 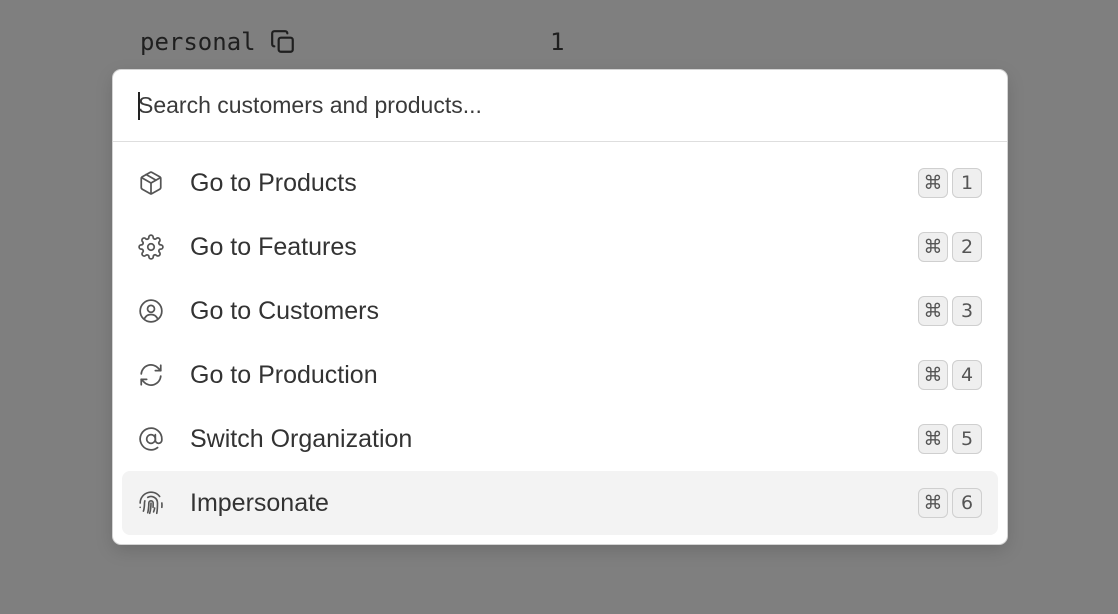 I want to click on background-label: personal, so click(x=198, y=42).